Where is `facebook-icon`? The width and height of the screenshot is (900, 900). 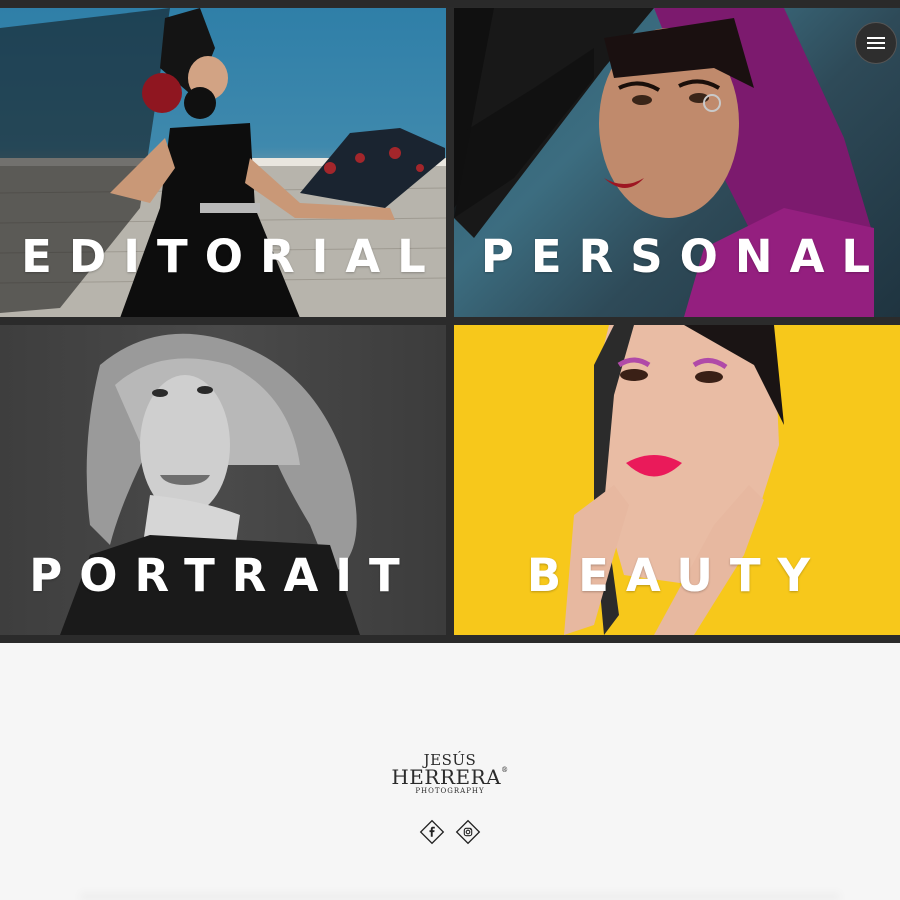 facebook-icon is located at coordinates (432, 832).